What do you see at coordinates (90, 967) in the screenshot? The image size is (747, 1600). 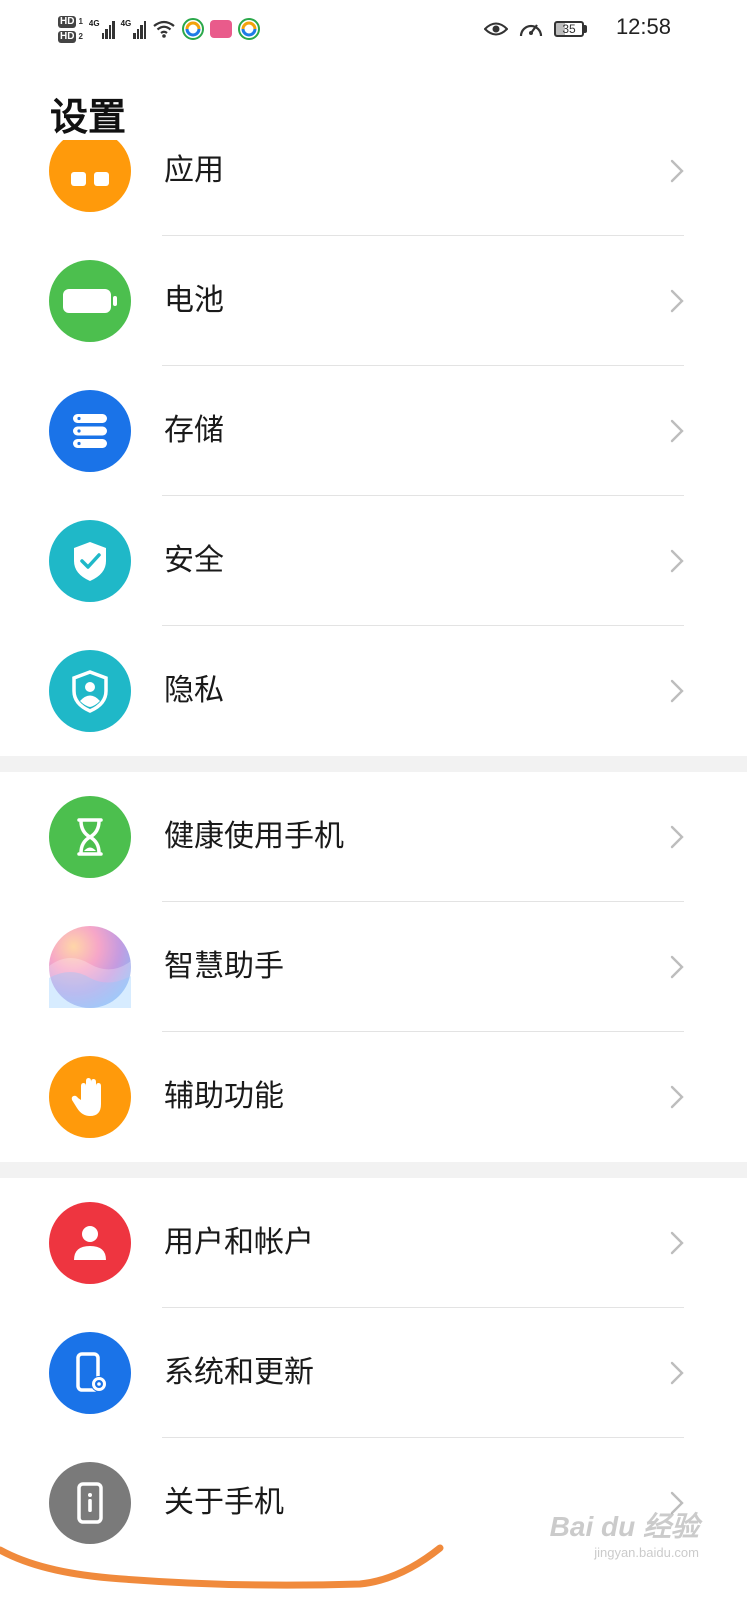 I see `smart-assistant-icon` at bounding box center [90, 967].